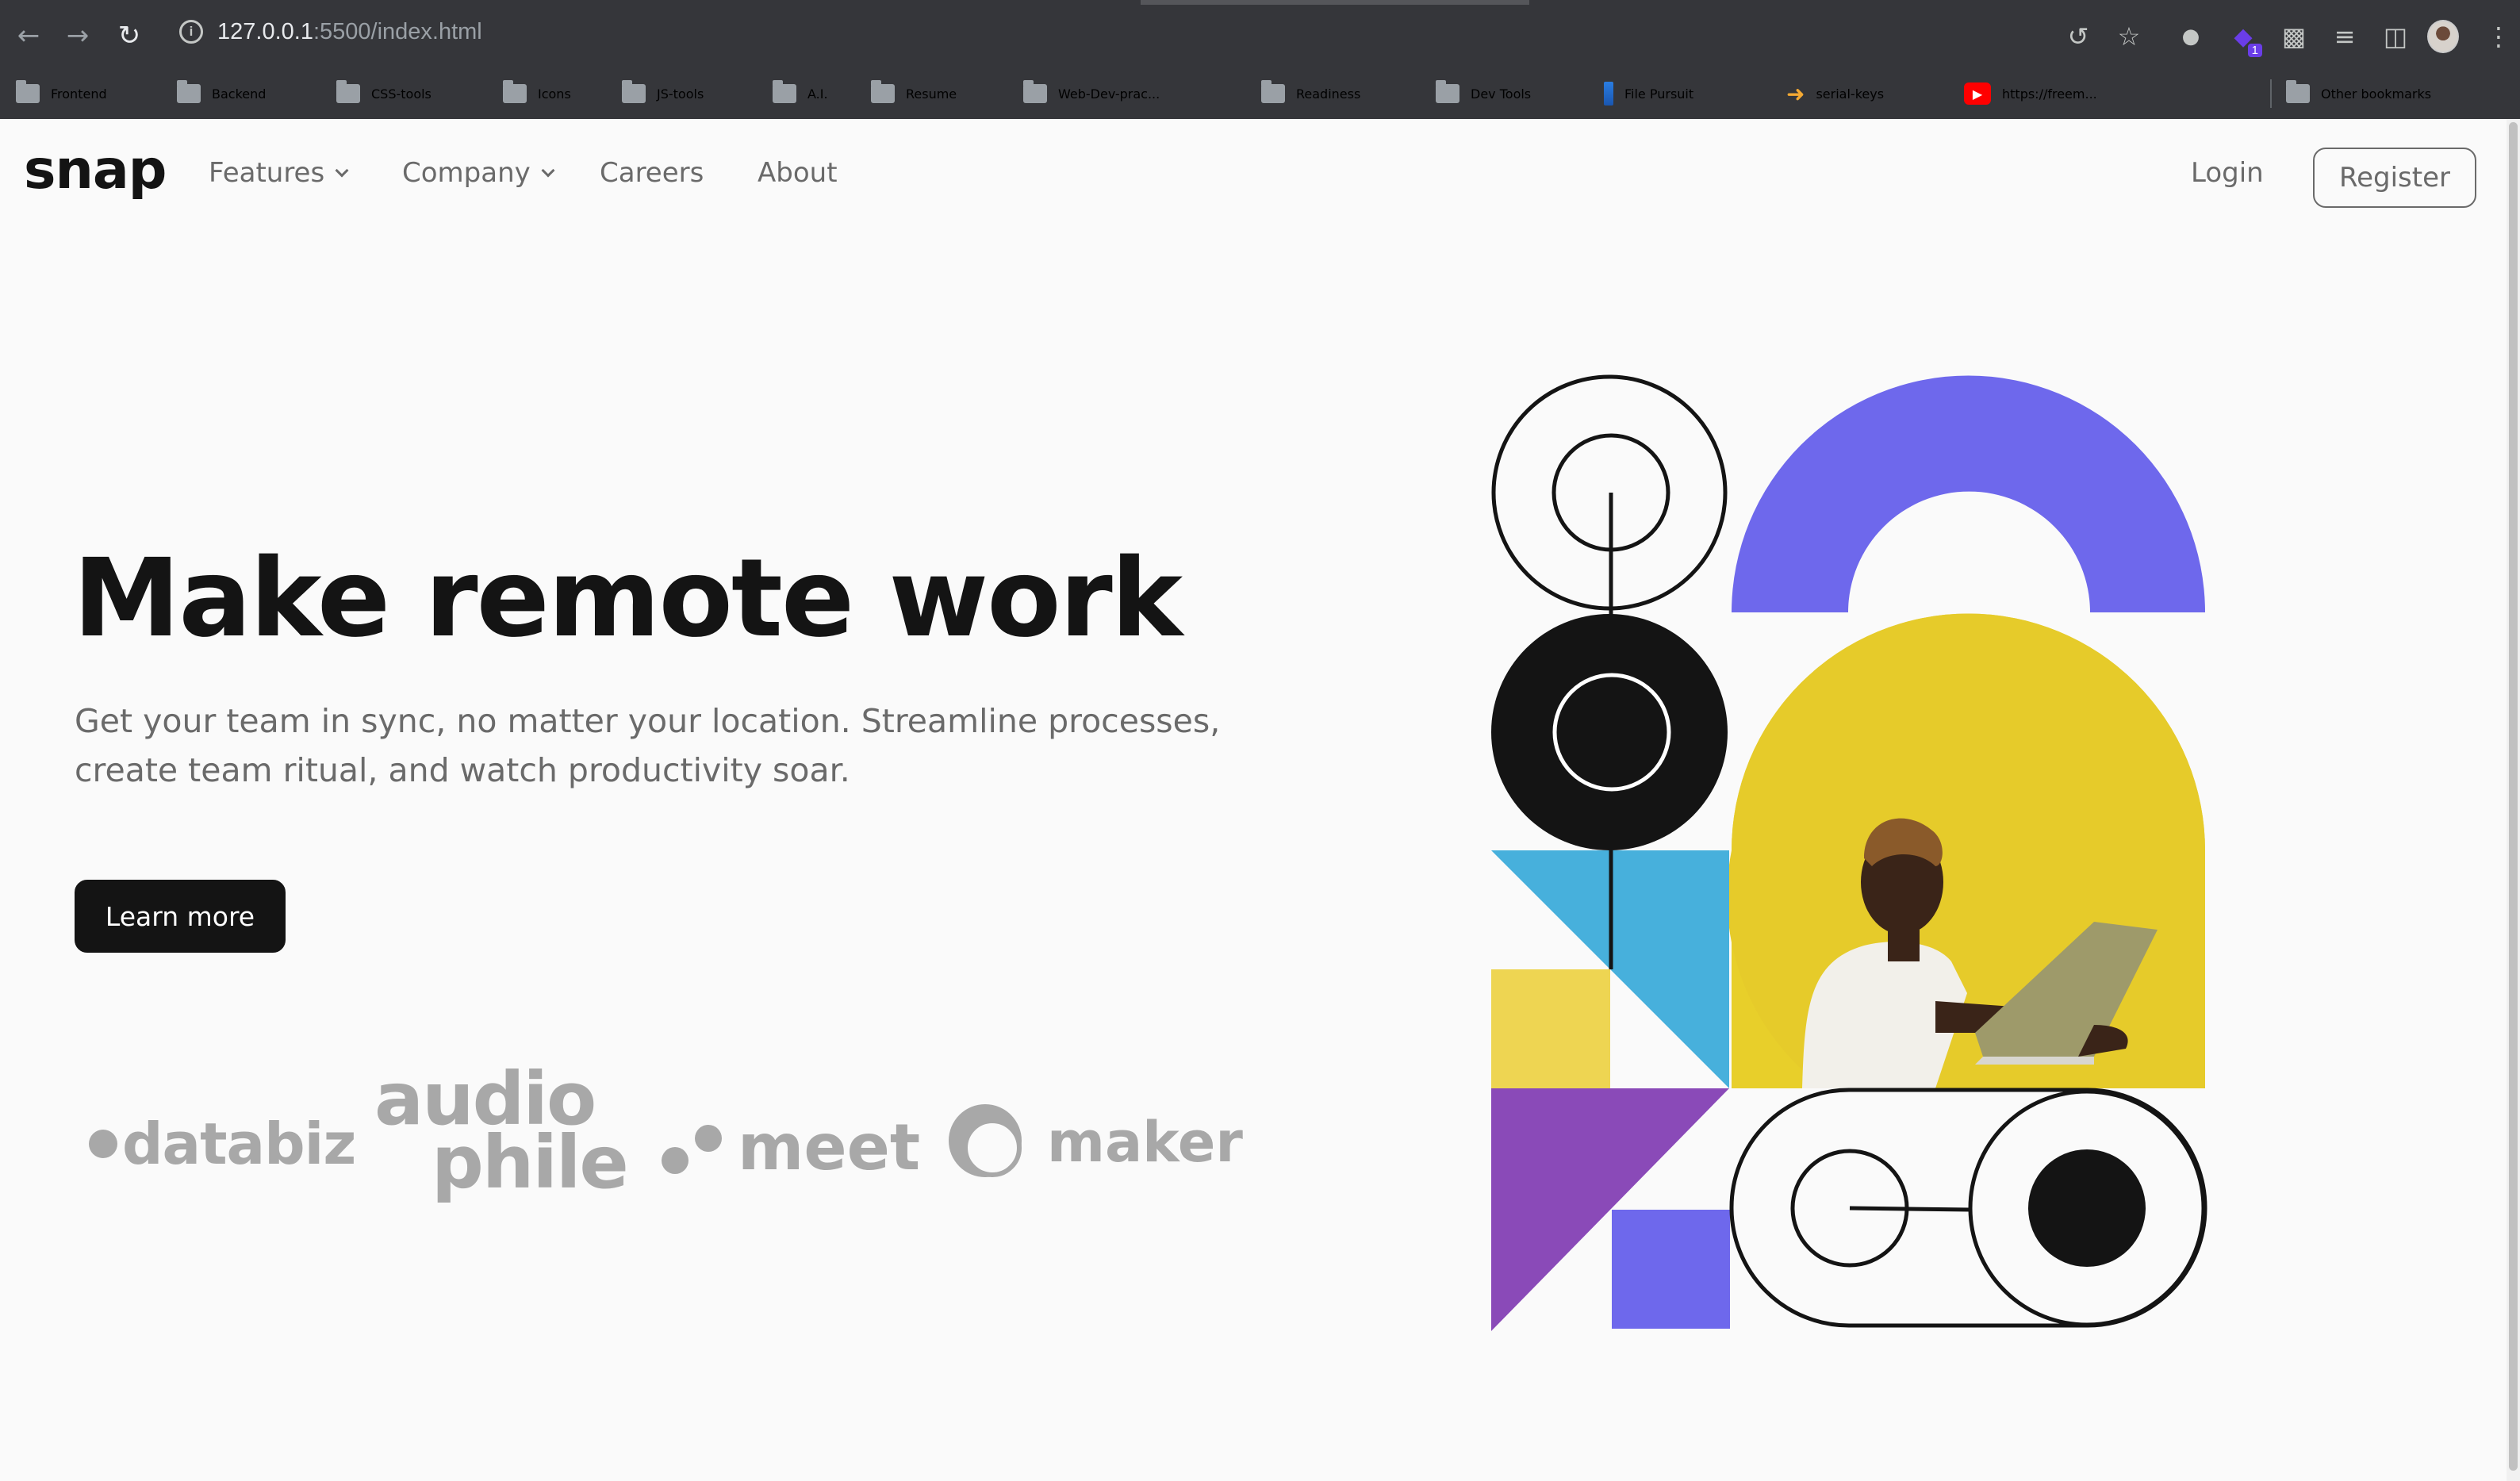  I want to click on nav-company: Company, so click(478, 173).